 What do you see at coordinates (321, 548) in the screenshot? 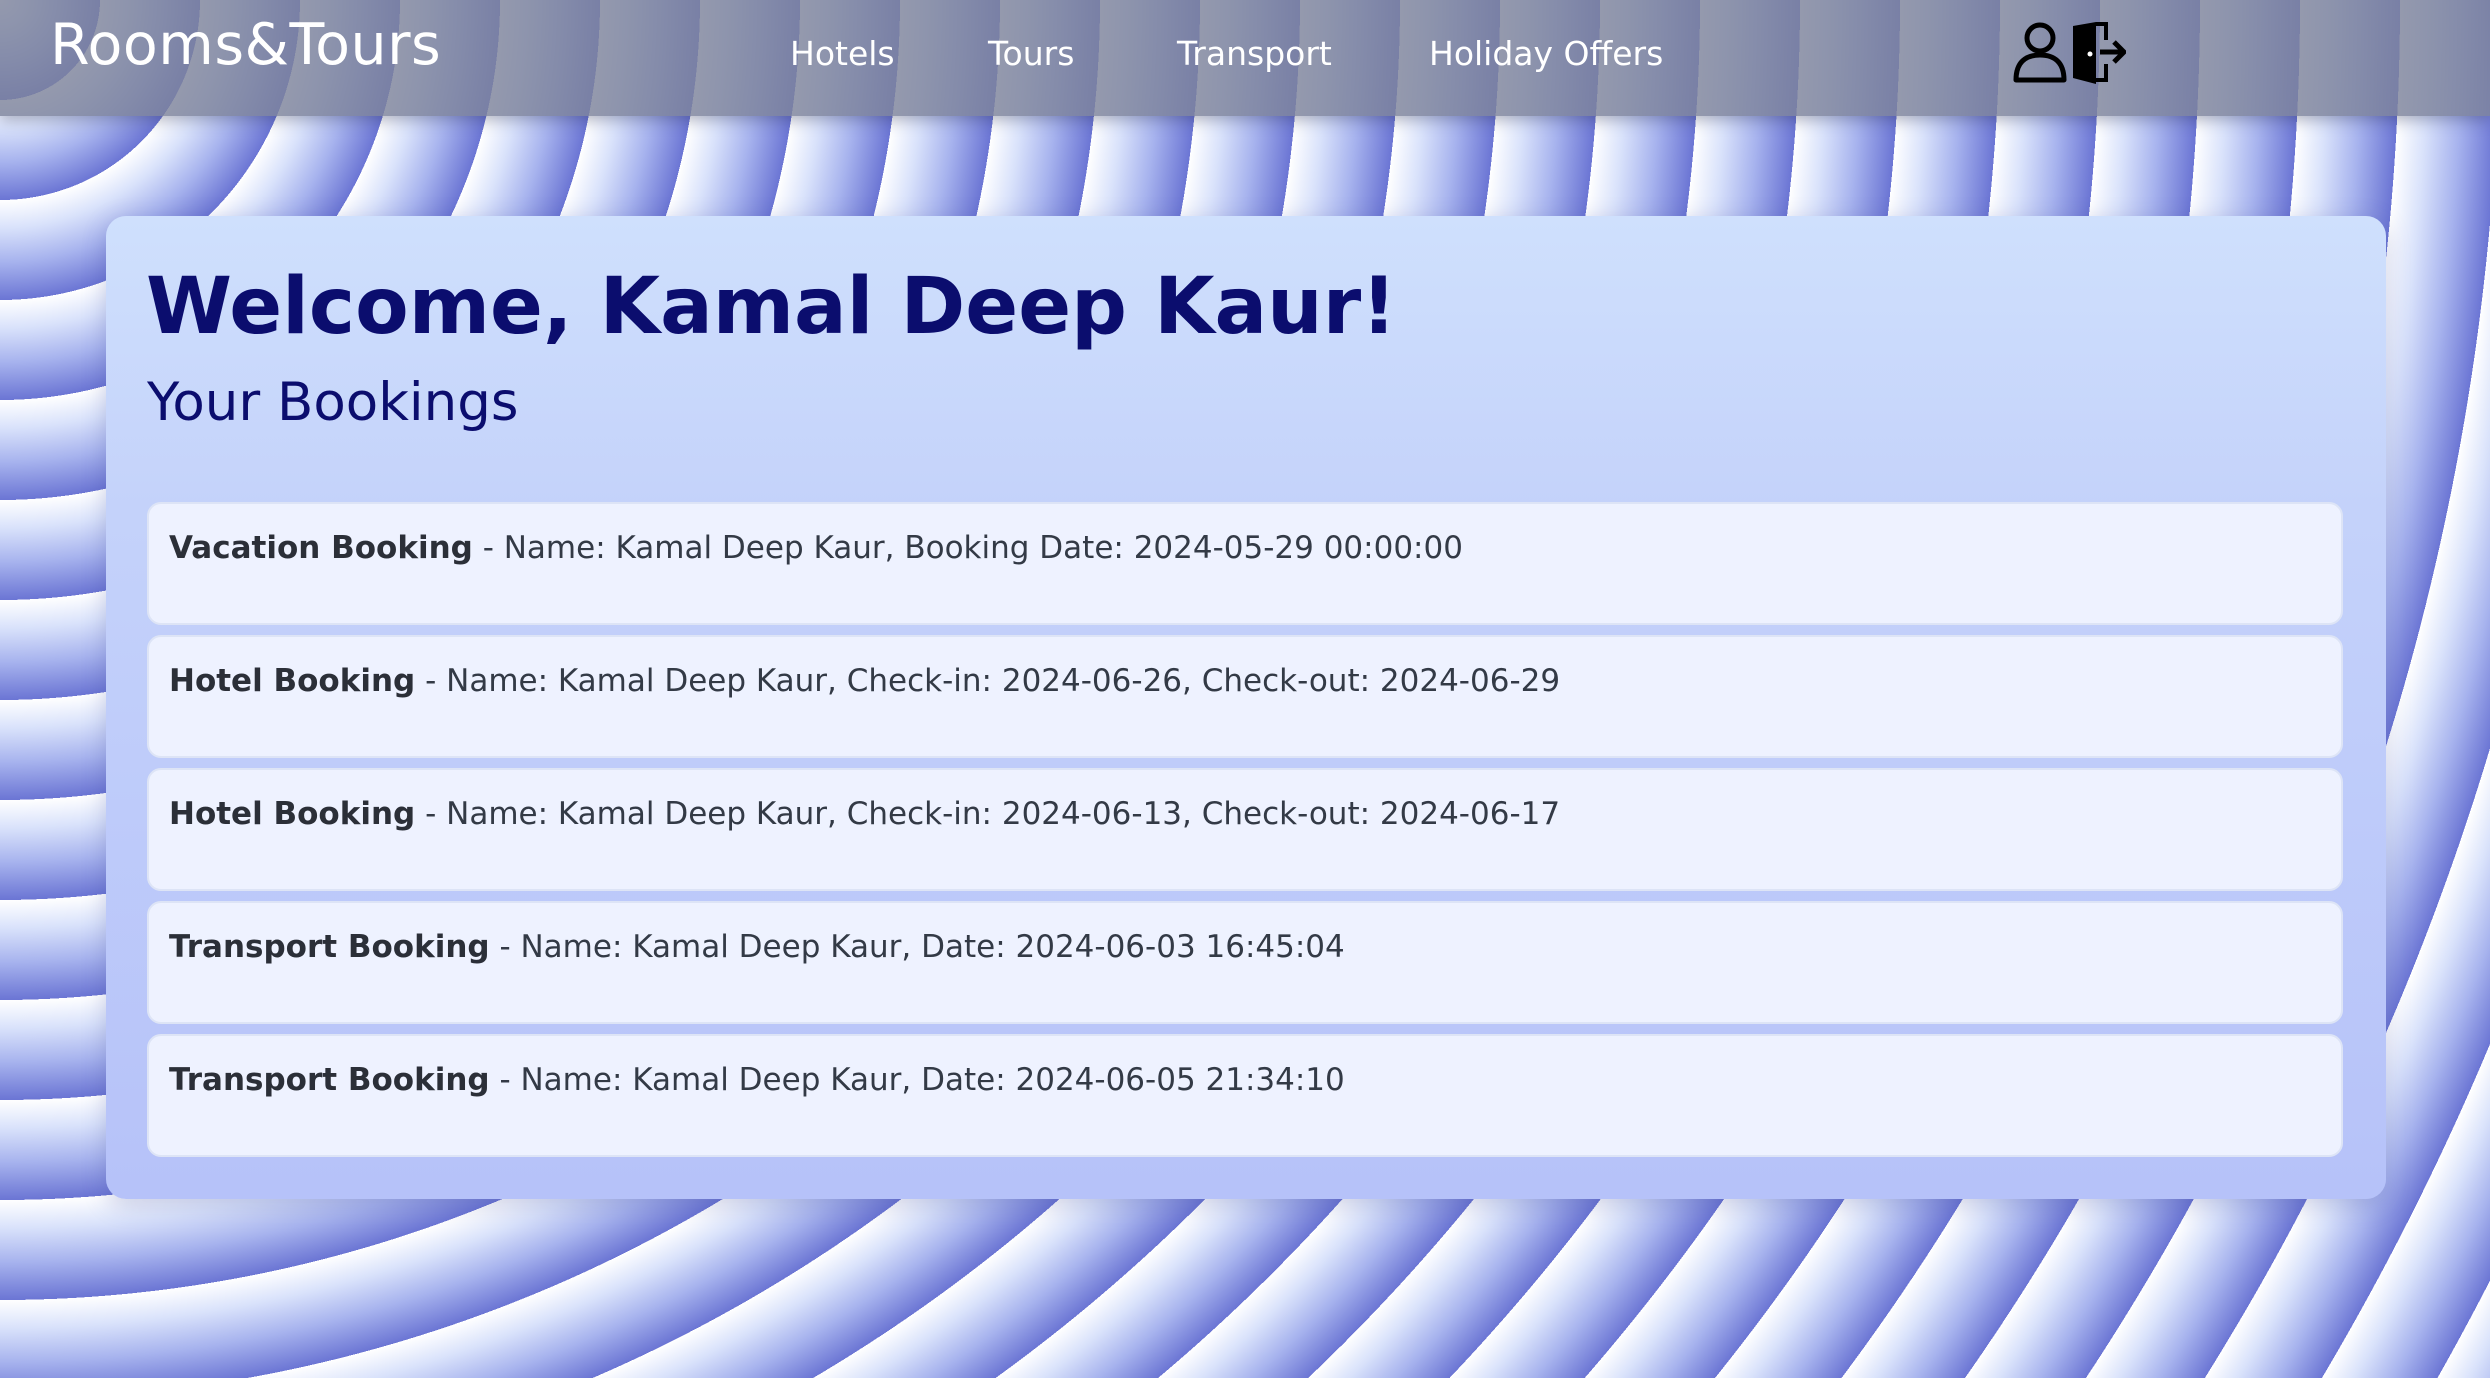
I see `booking-type: Vacation Booking` at bounding box center [321, 548].